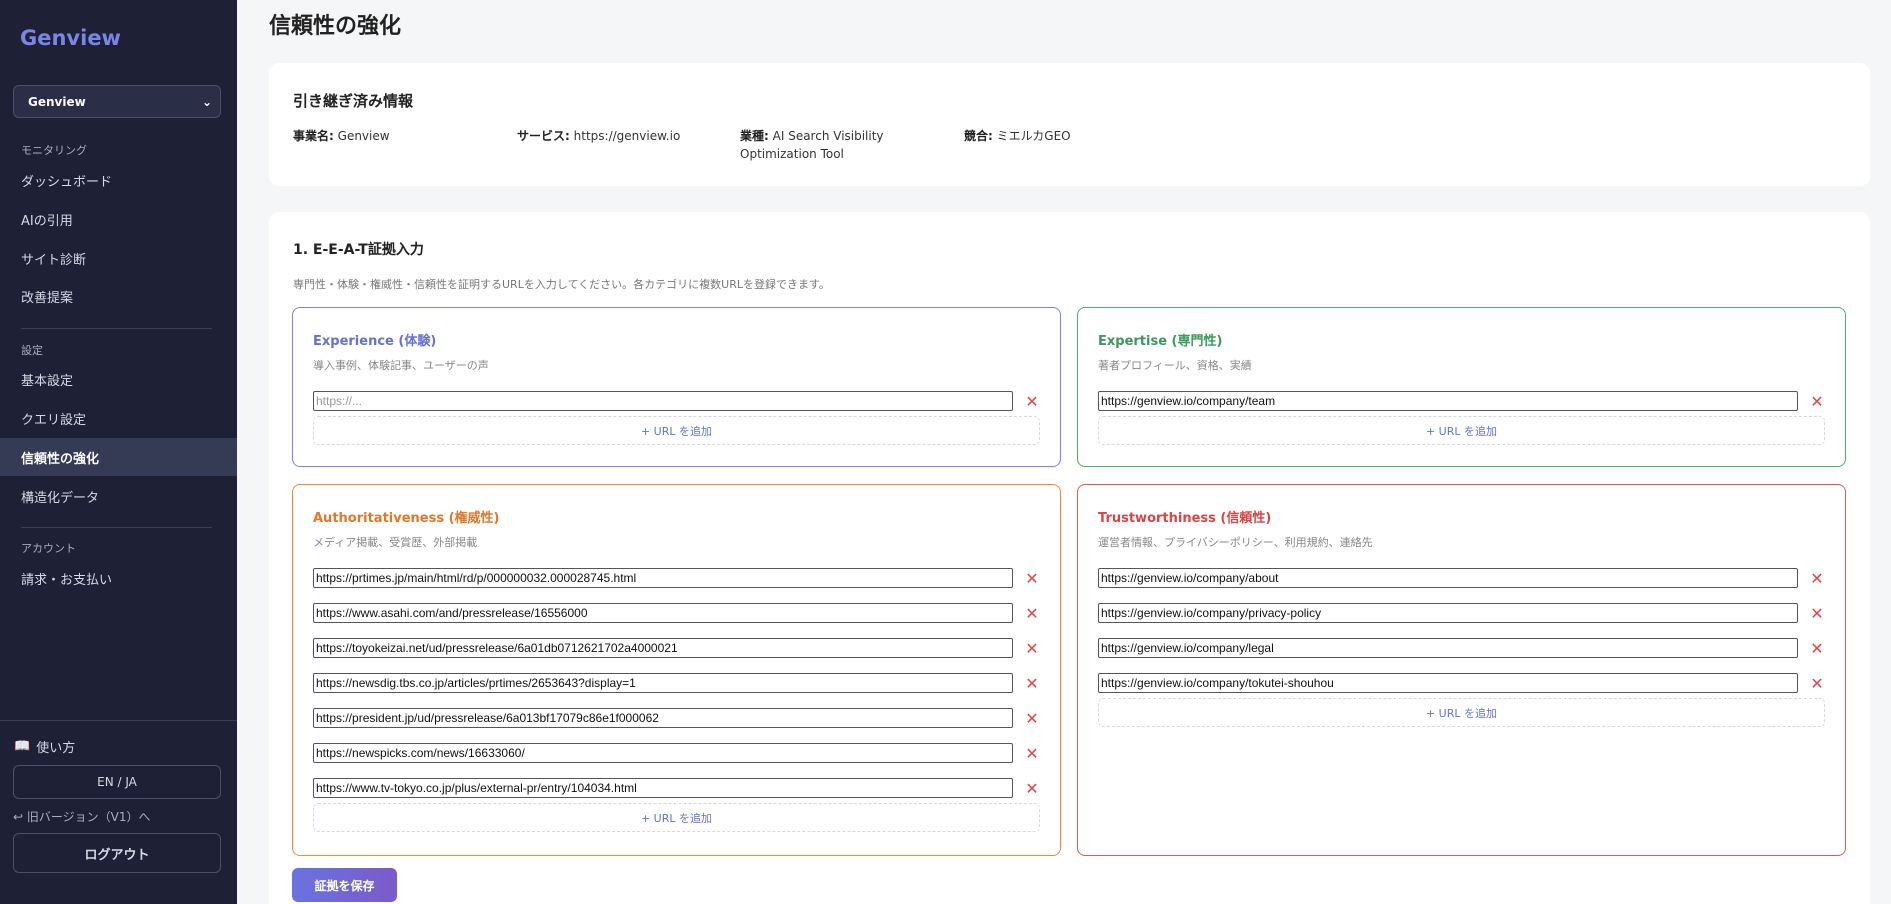 This screenshot has height=904, width=1891. I want to click on trustworthiness-title: Trustworthiness (信頼性), so click(1185, 518).